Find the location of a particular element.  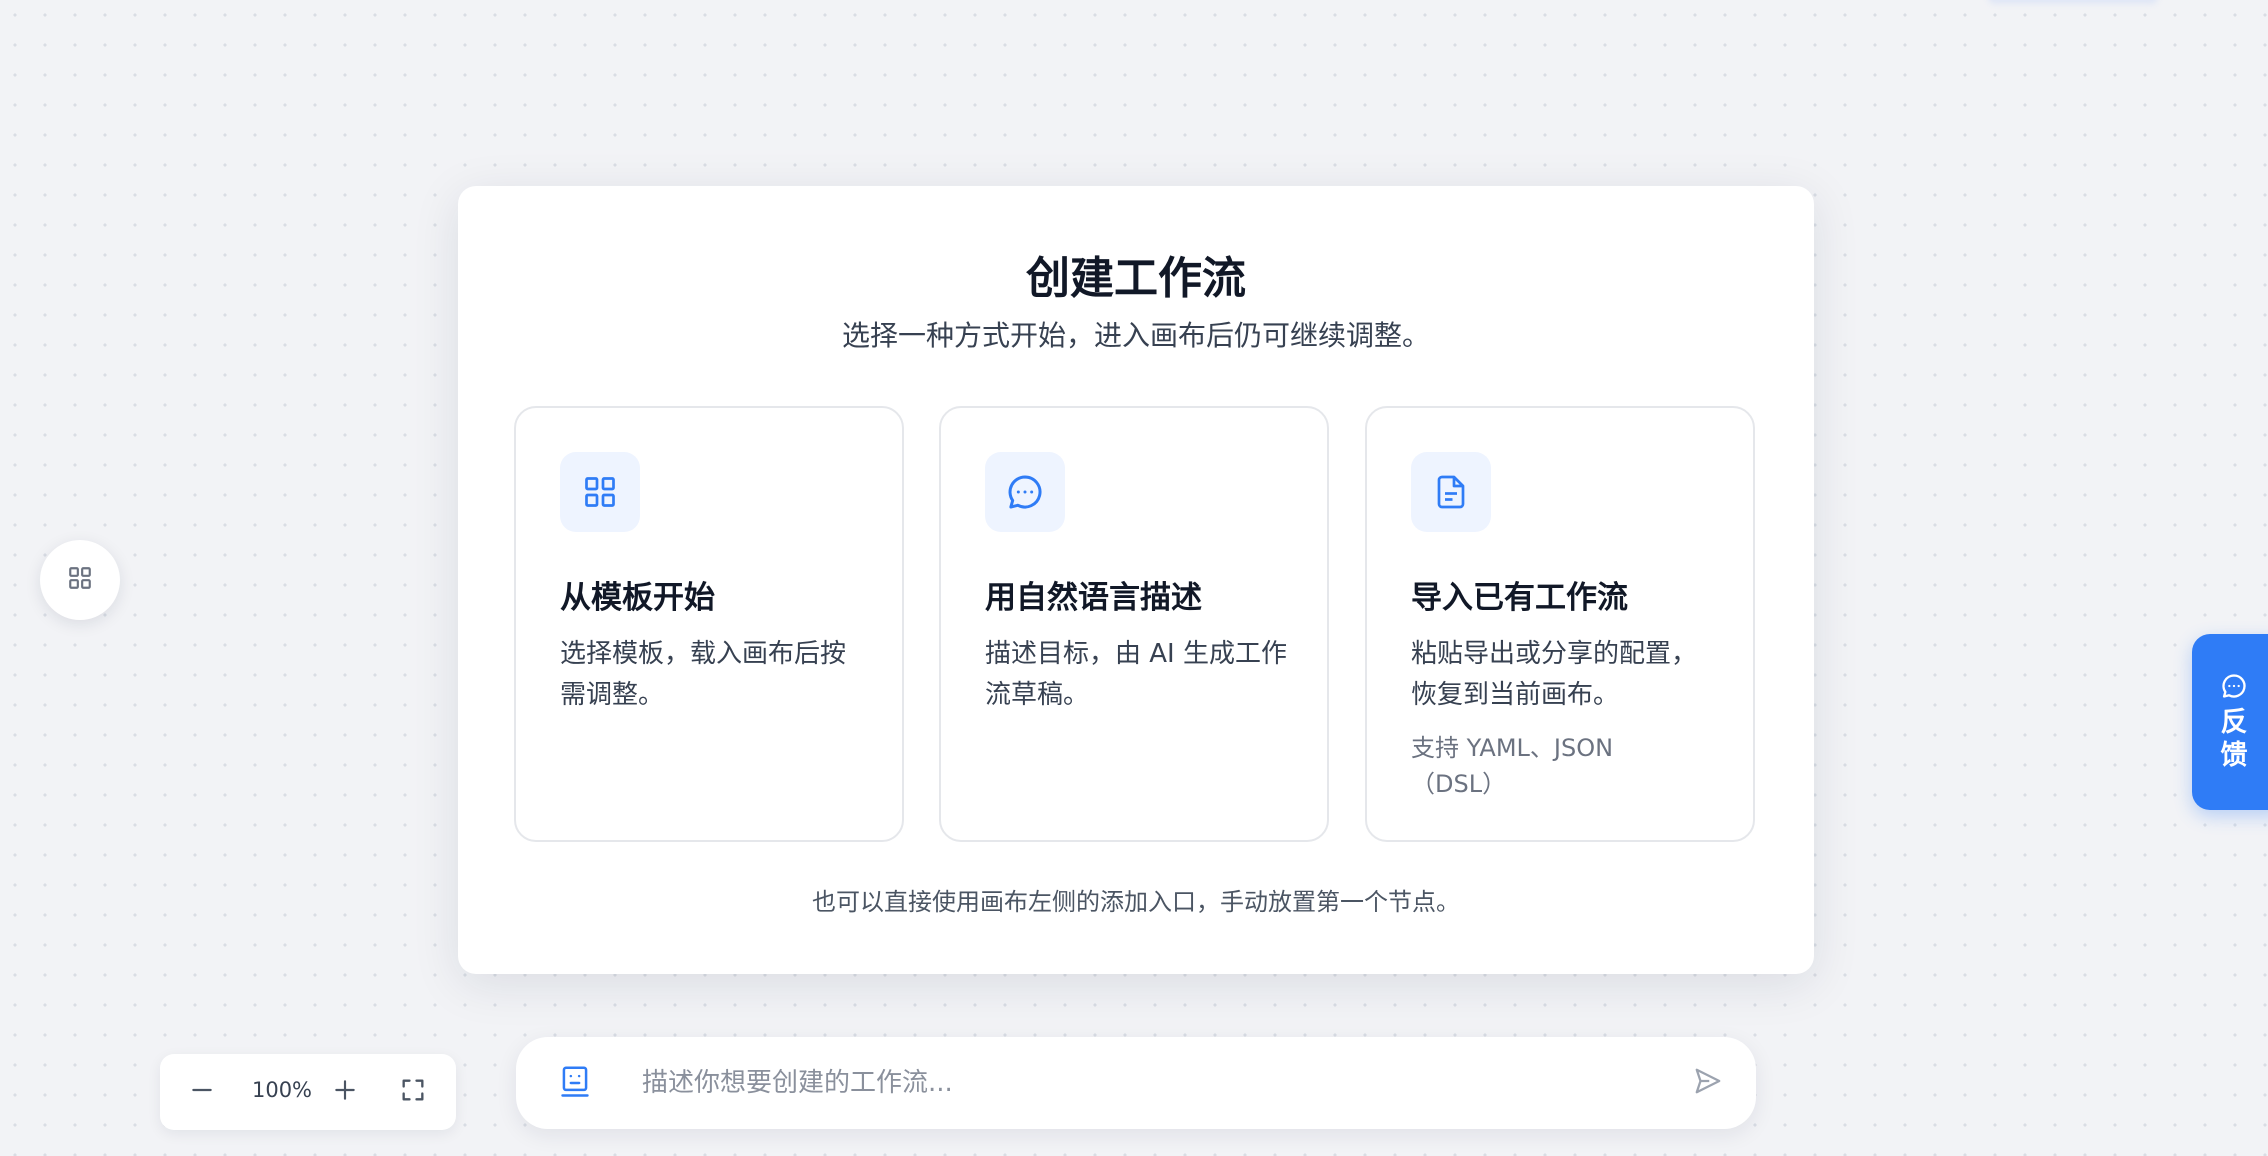

send-button is located at coordinates (1708, 1083).